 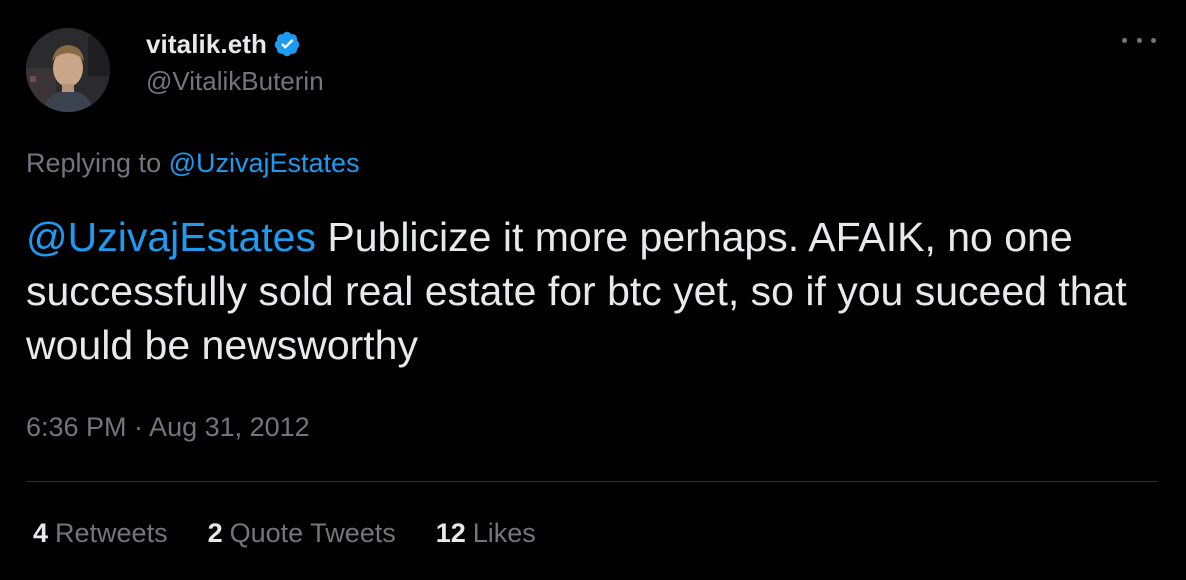 I want to click on author-name-row: vitalik.eth, so click(x=223, y=44).